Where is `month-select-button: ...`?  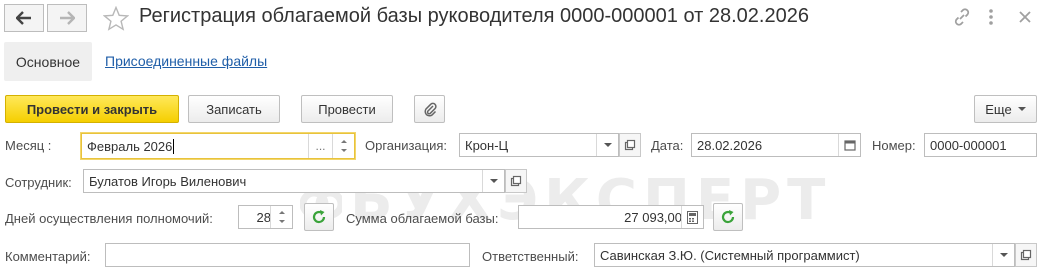 month-select-button: ... is located at coordinates (320, 146).